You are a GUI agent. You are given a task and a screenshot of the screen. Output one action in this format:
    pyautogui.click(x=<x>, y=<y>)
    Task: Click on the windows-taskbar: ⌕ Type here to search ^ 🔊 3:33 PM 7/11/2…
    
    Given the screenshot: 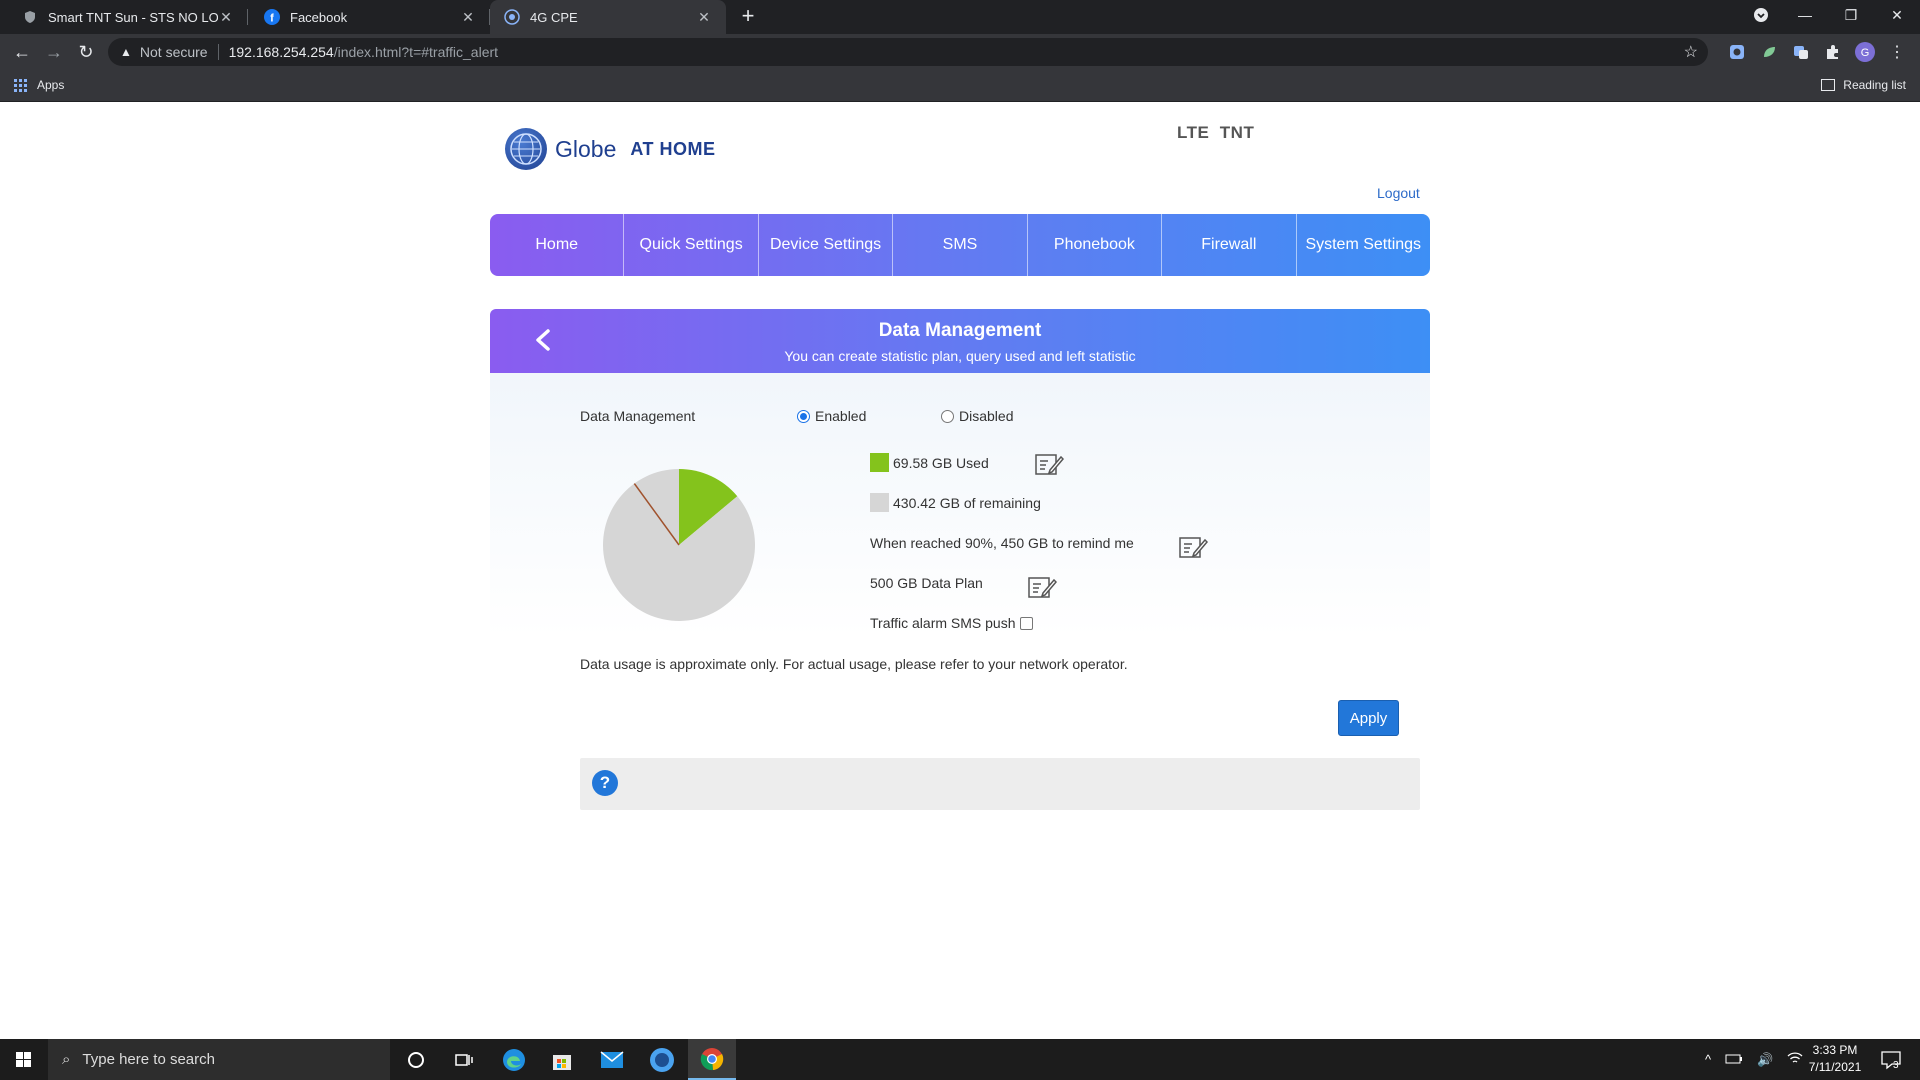 What is the action you would take?
    pyautogui.click(x=960, y=1059)
    